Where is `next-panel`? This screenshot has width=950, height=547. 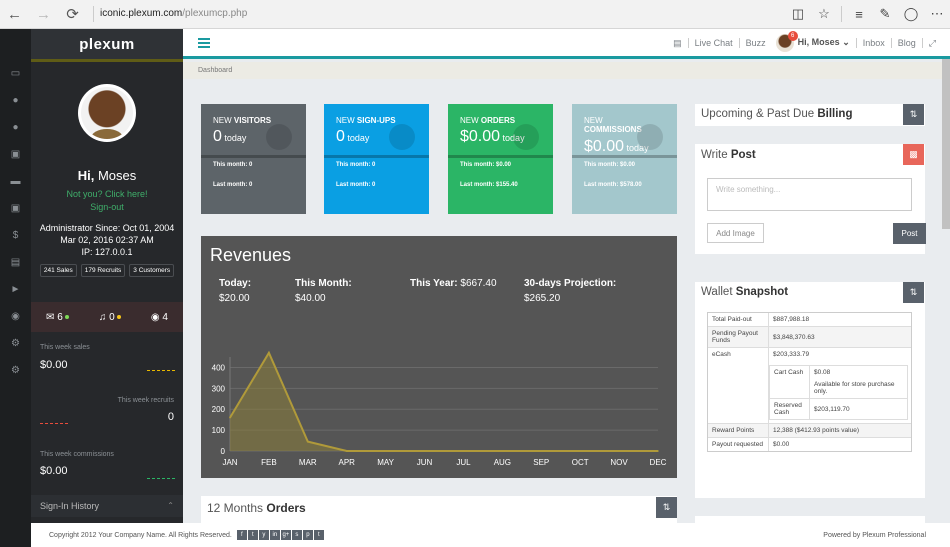
next-panel is located at coordinates (810, 519).